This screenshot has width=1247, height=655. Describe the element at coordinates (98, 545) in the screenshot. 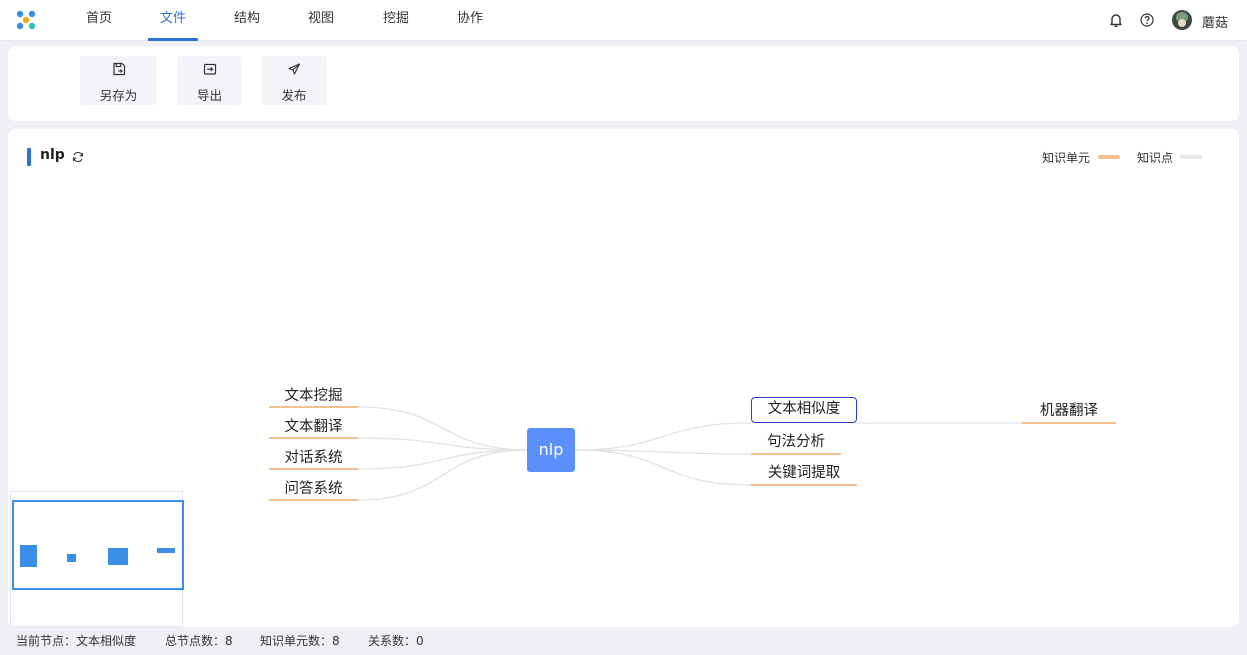

I see `minimap-viewport` at that location.